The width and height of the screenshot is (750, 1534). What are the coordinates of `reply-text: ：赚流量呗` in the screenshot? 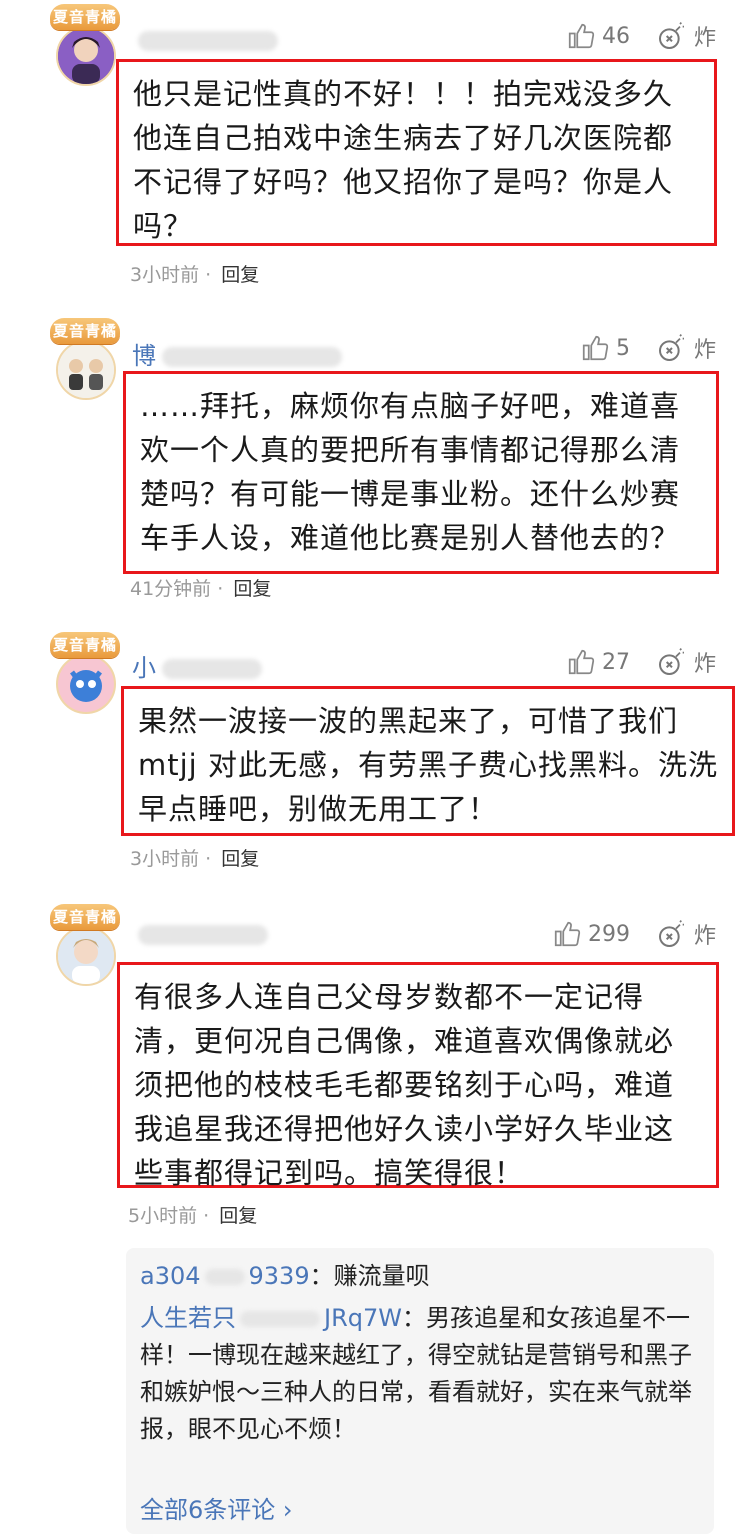 It's located at (369, 1276).